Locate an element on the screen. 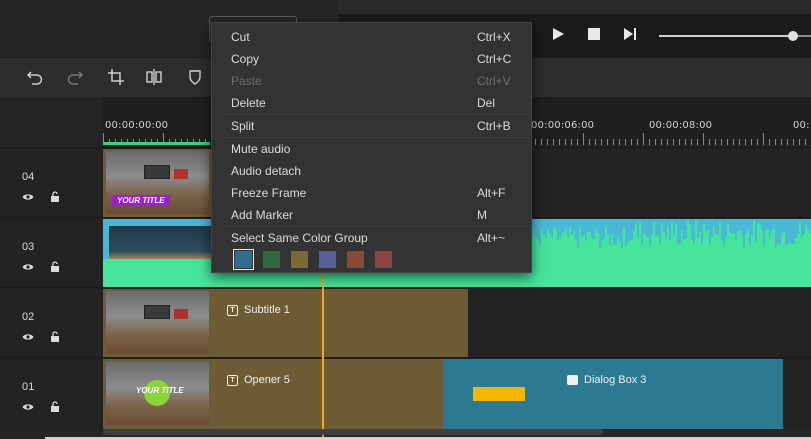  menu-separator is located at coordinates (376, 137).